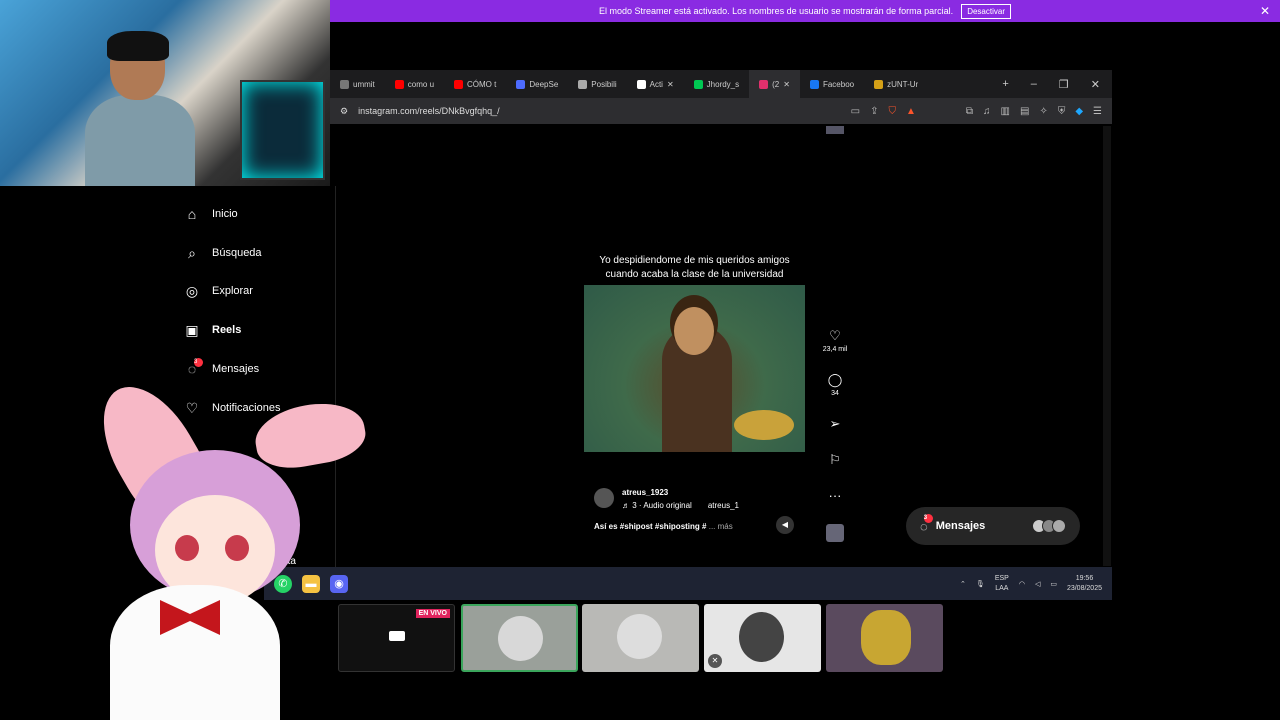 The width and height of the screenshot is (1280, 720). What do you see at coordinates (344, 111) in the screenshot?
I see `site-info-icon: ⚙` at bounding box center [344, 111].